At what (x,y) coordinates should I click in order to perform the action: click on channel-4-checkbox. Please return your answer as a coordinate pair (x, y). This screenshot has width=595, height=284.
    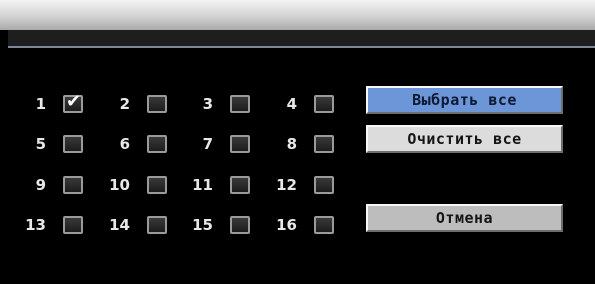
    Looking at the image, I should click on (324, 104).